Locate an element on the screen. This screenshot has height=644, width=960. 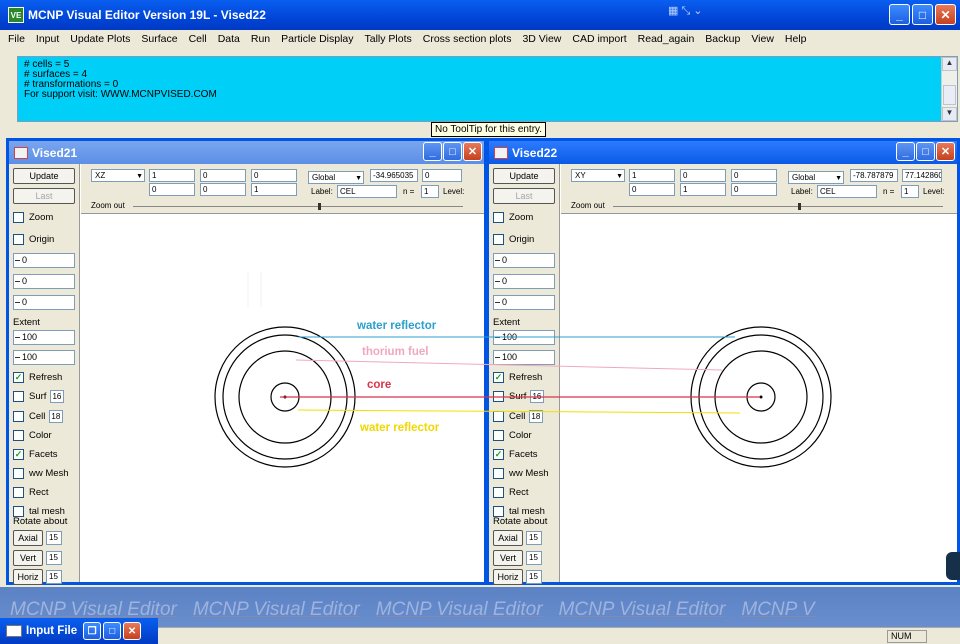
info-scrollbar: ▲ ▼ is located at coordinates (949, 89).